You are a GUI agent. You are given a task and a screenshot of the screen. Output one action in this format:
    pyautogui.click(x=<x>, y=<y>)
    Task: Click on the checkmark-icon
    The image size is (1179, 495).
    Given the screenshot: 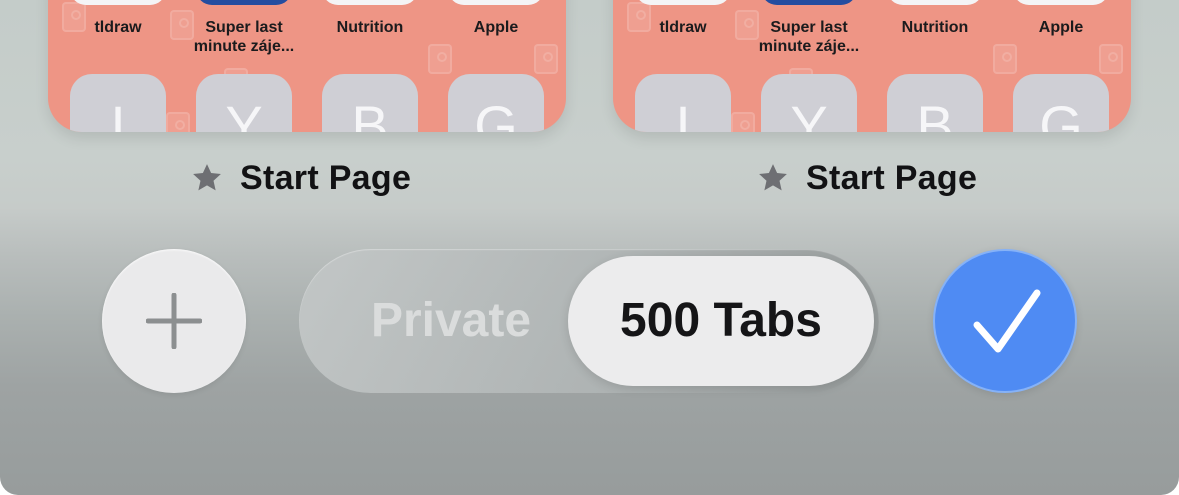 What is the action you would take?
    pyautogui.click(x=1007, y=321)
    